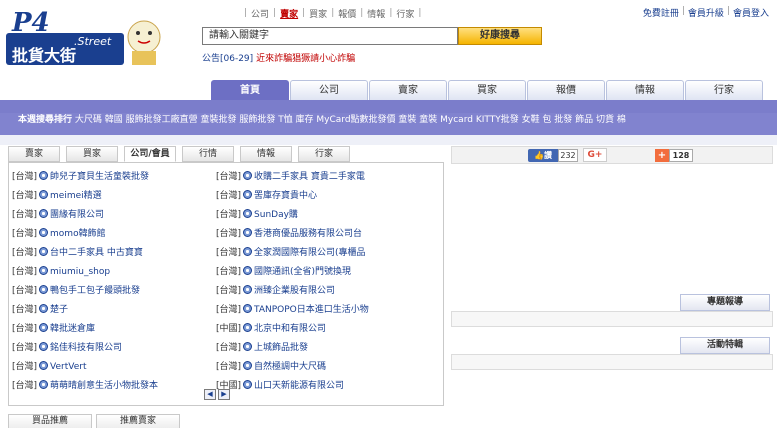  I want to click on search-button: 好康搜尋, so click(500, 36).